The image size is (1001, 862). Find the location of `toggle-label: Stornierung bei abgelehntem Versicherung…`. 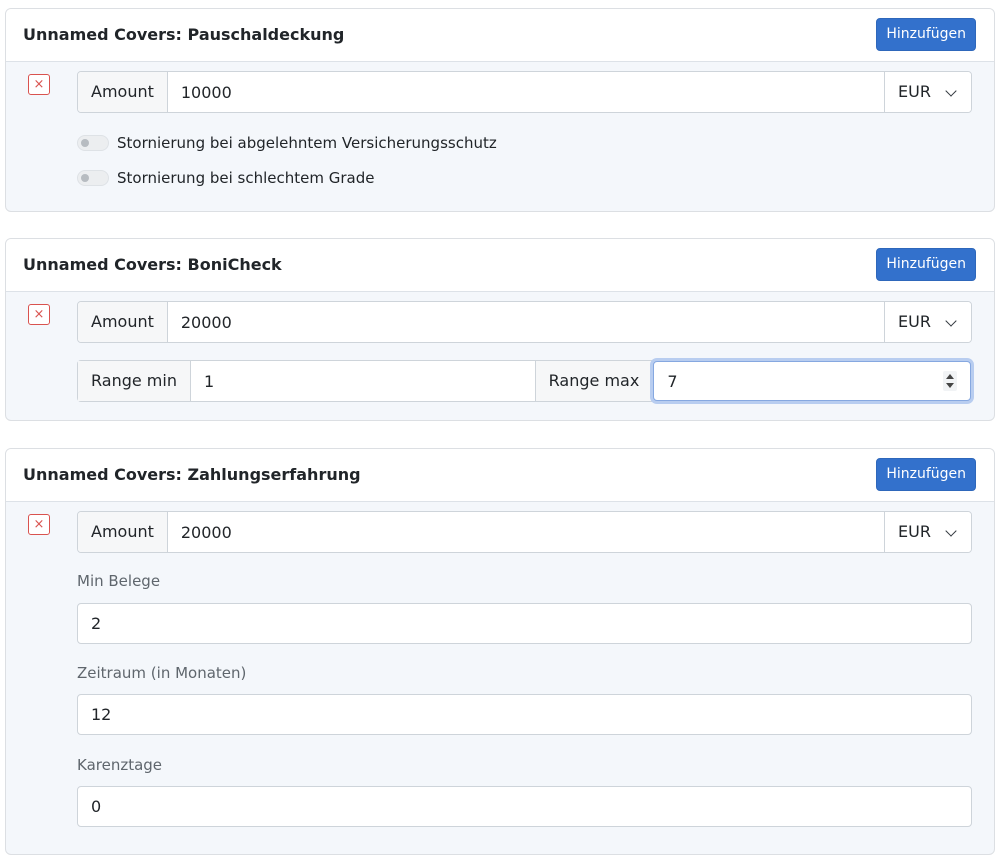

toggle-label: Stornierung bei abgelehntem Versicherung… is located at coordinates (307, 143).